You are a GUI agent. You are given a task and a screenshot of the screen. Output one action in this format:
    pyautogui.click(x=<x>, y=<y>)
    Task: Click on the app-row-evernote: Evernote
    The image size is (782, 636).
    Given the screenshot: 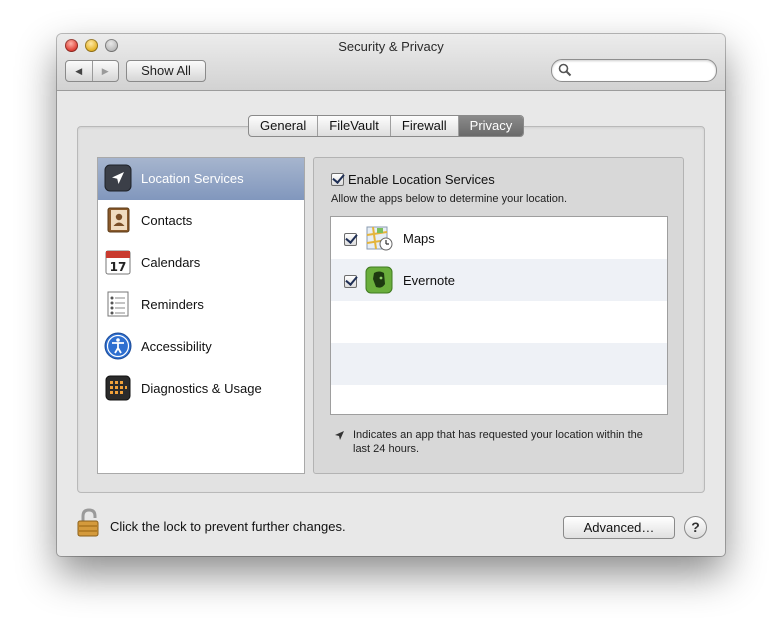 What is the action you would take?
    pyautogui.click(x=499, y=280)
    